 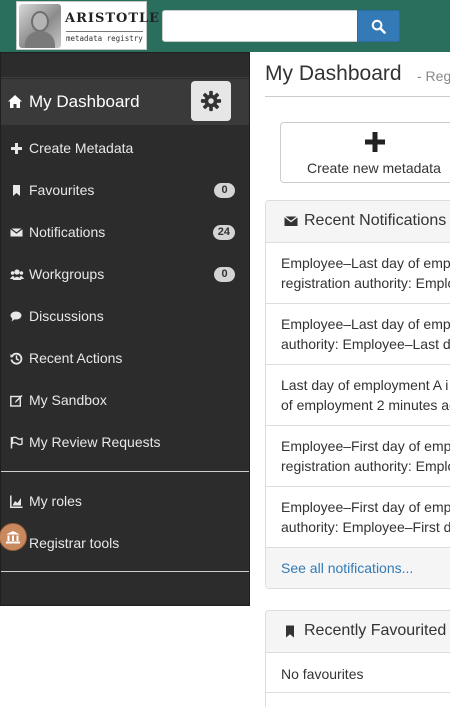 I want to click on search-icon, so click(x=378, y=26).